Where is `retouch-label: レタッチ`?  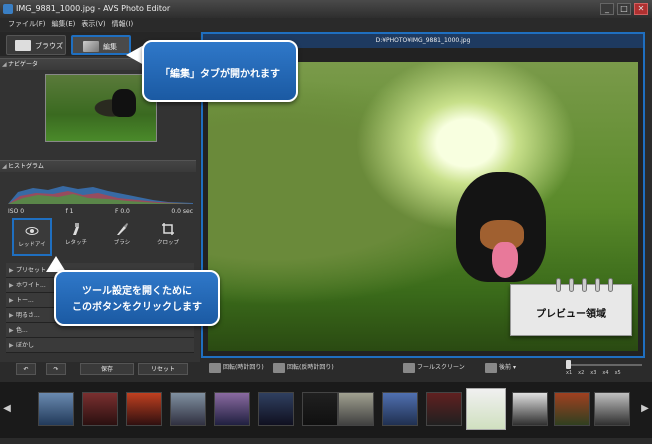 retouch-label: レタッチ is located at coordinates (75, 243).